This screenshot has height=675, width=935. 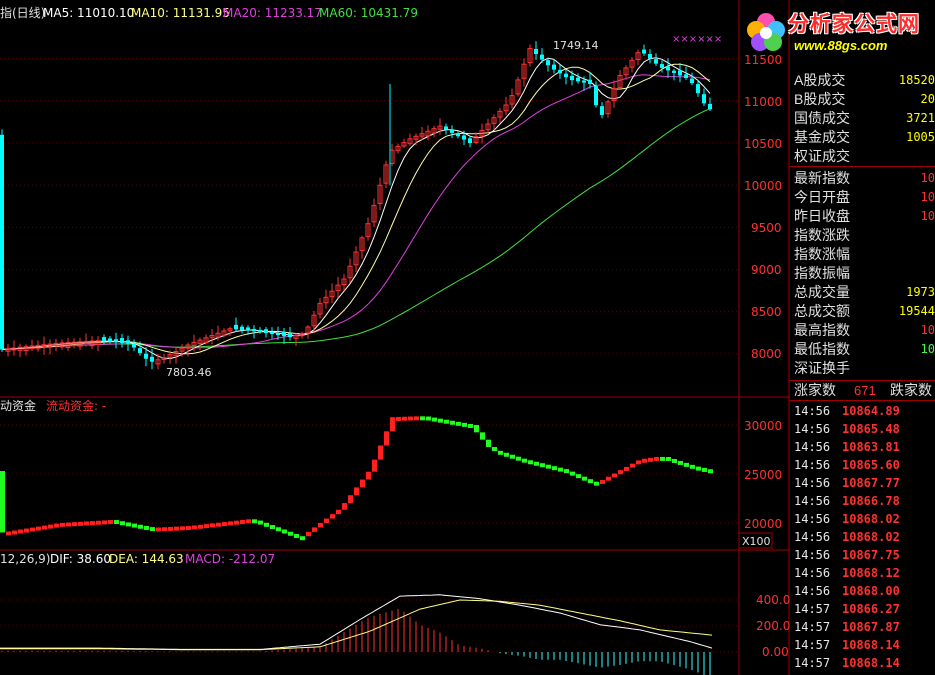 I want to click on macd-axis: 400.00 200.00 0.00, so click(x=773, y=626).